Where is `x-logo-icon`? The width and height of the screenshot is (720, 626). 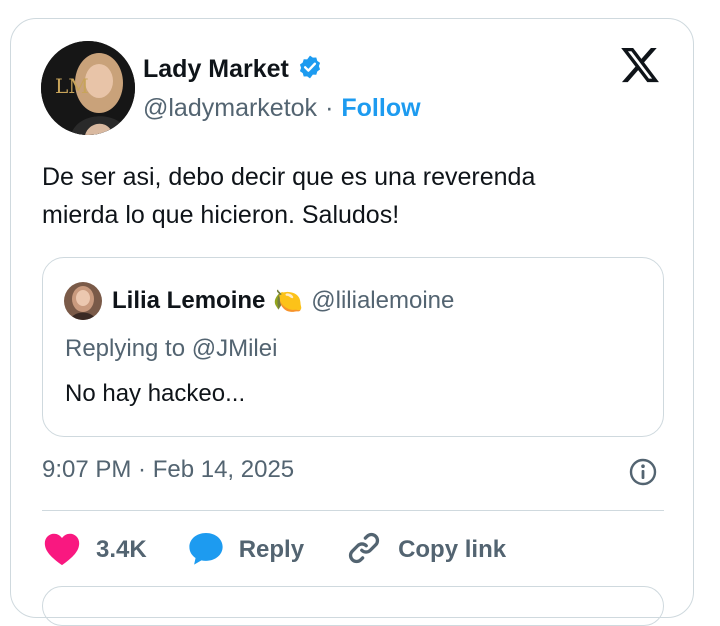 x-logo-icon is located at coordinates (640, 65).